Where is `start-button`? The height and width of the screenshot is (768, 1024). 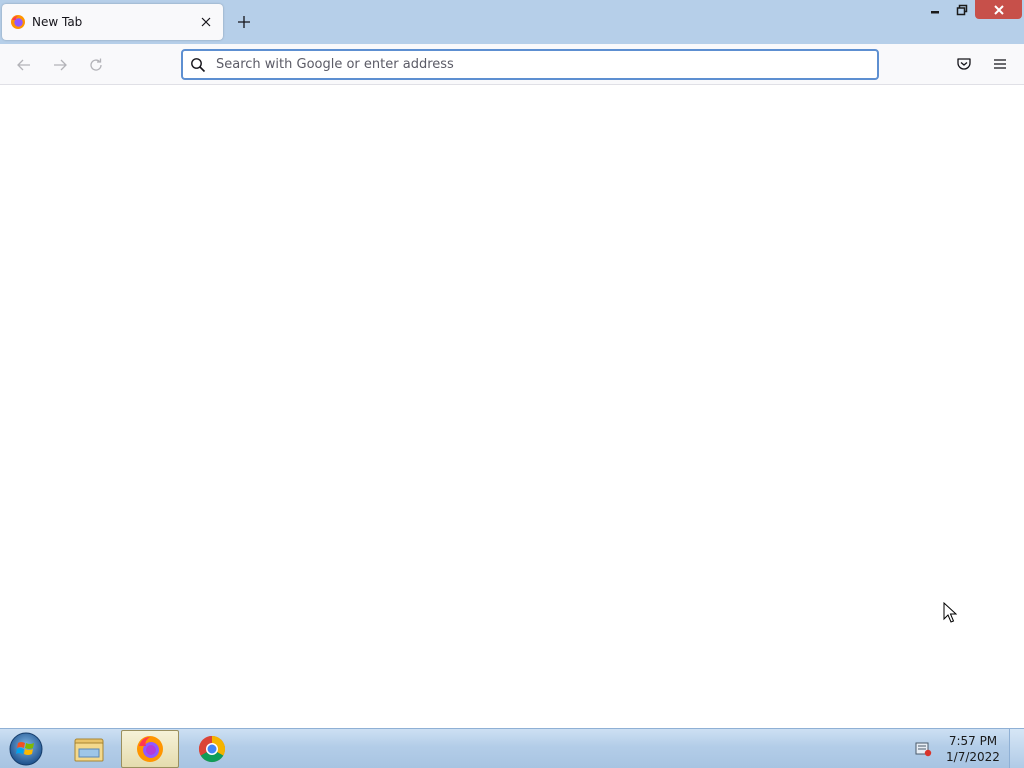
start-button is located at coordinates (26, 749).